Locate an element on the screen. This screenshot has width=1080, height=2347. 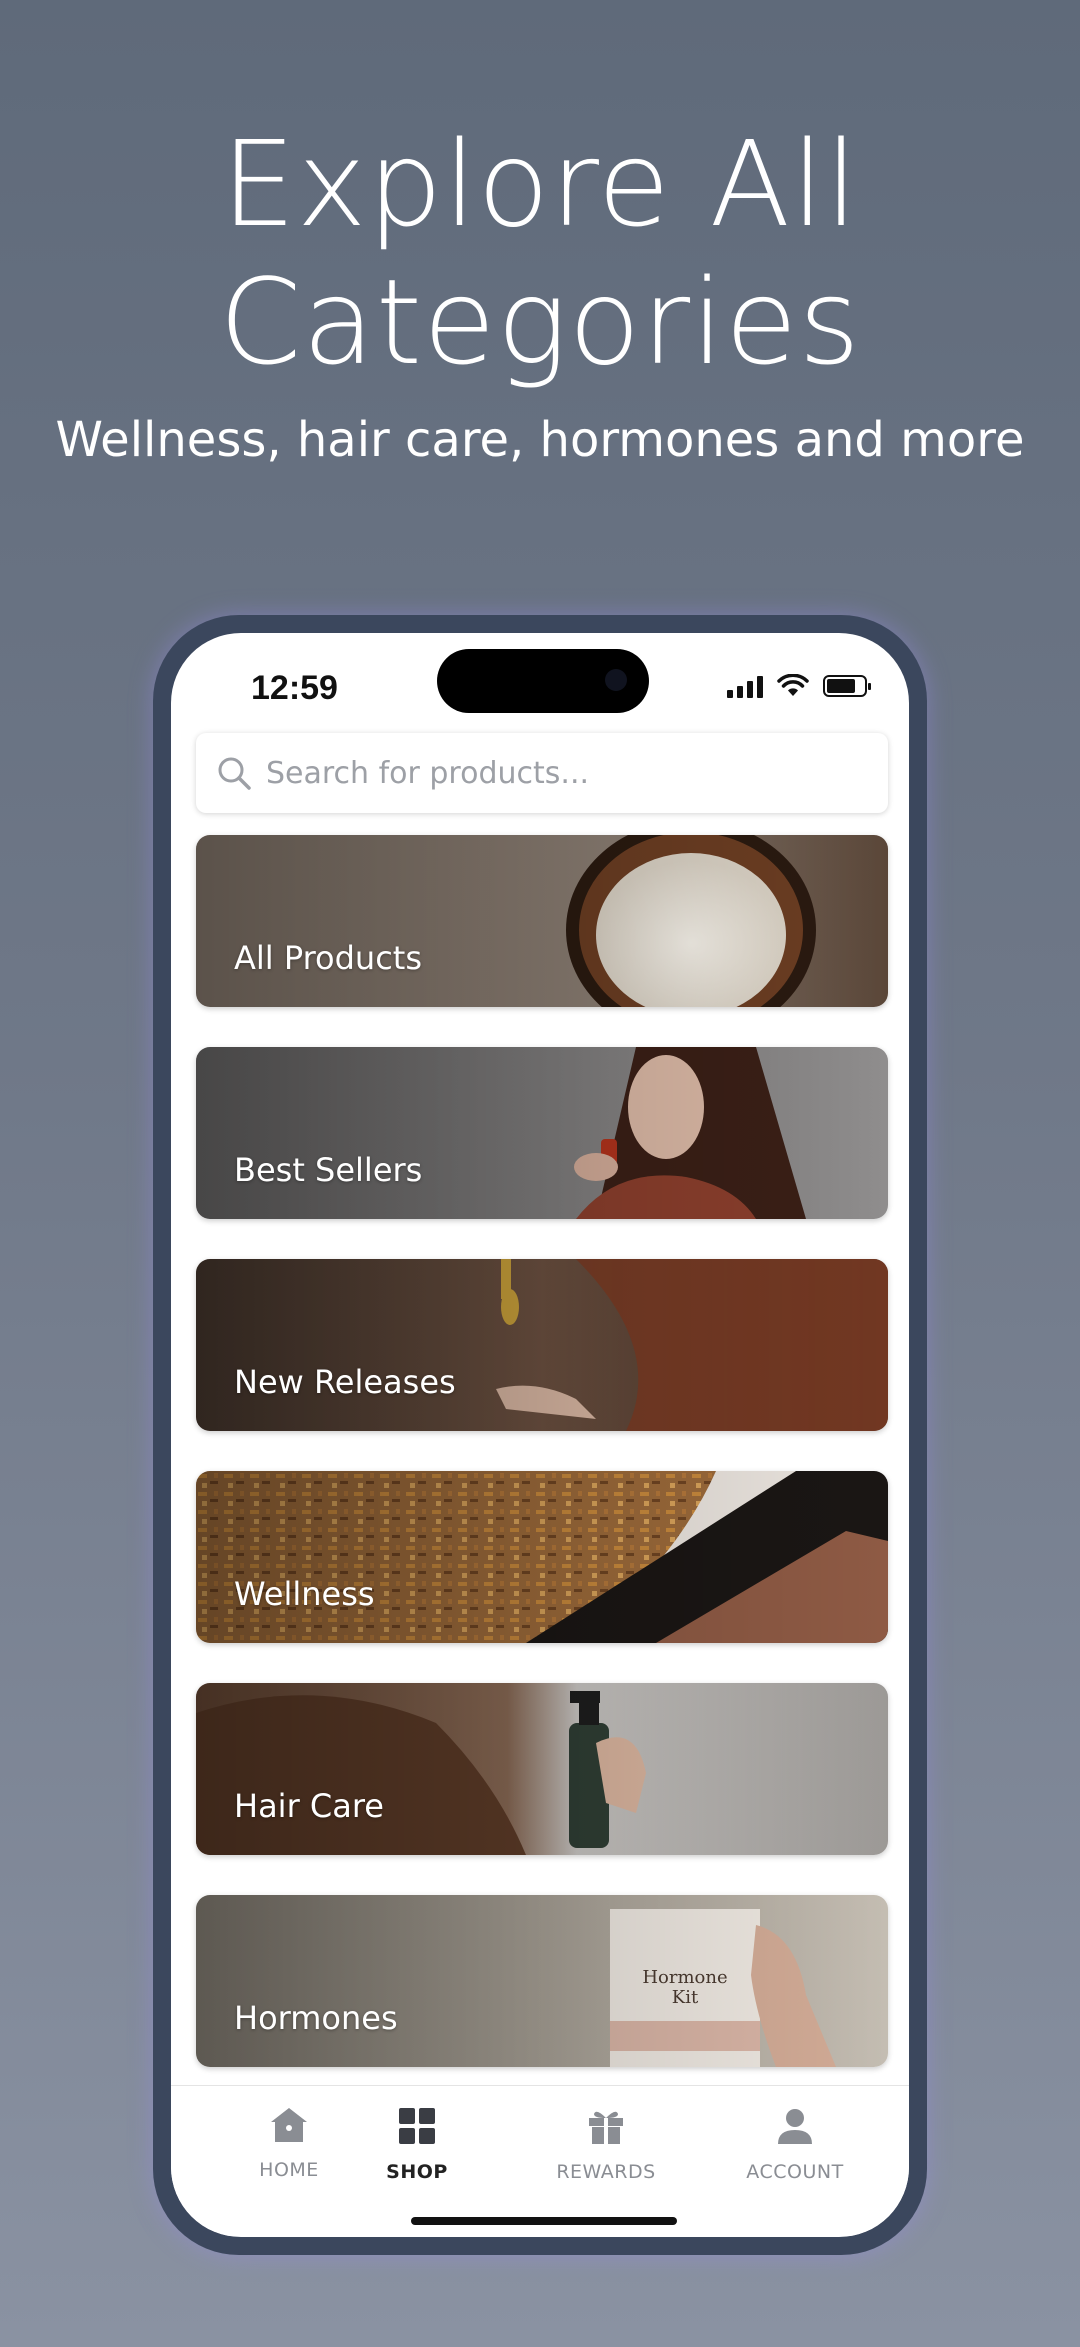
tab-label: ACCOUNT is located at coordinates (795, 2172).